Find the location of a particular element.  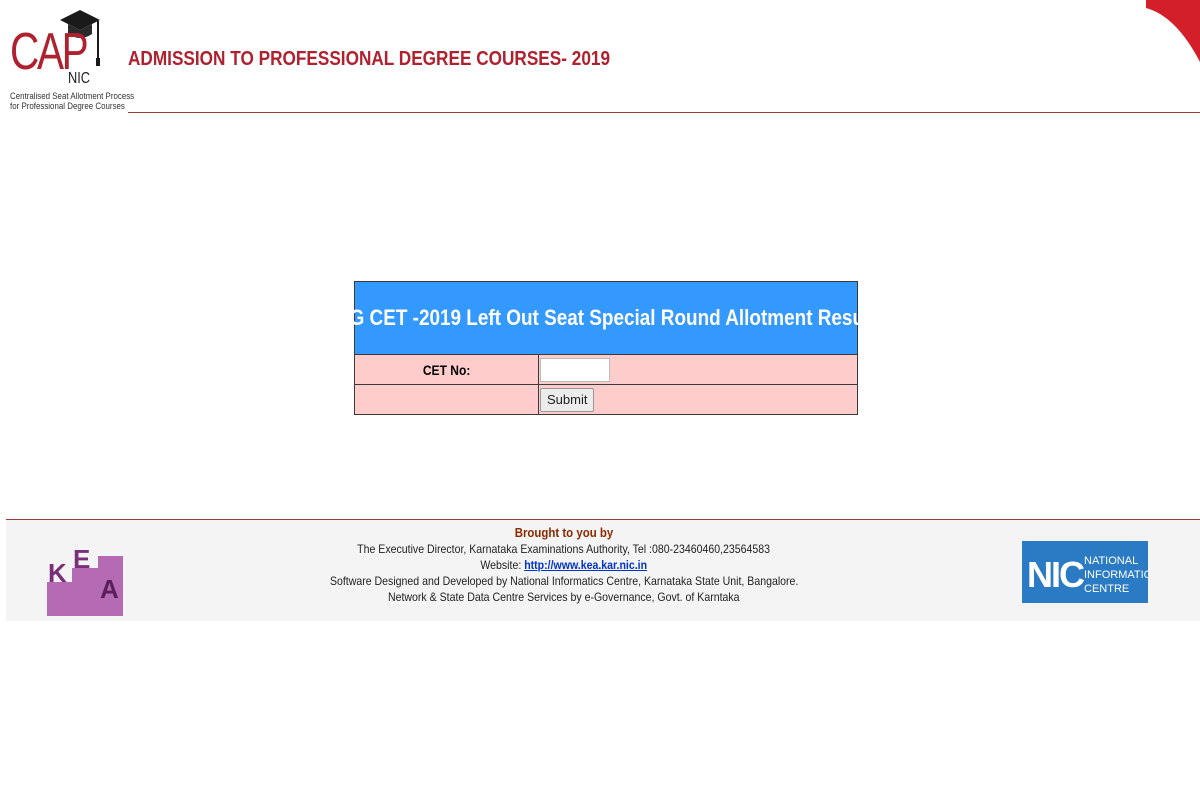

nic-logo-line-2: INFORMATICS is located at coordinates (1116, 575).